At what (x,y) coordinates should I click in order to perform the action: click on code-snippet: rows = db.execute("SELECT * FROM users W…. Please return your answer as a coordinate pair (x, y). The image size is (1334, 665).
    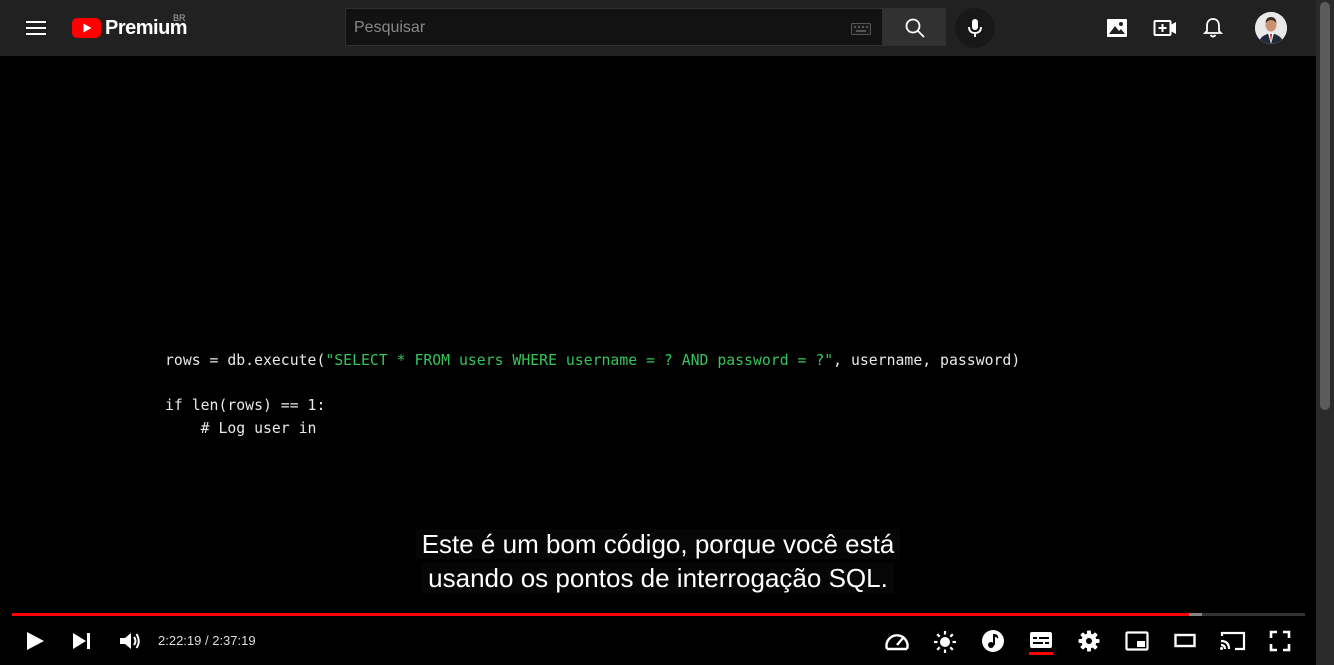
    Looking at the image, I should click on (592, 395).